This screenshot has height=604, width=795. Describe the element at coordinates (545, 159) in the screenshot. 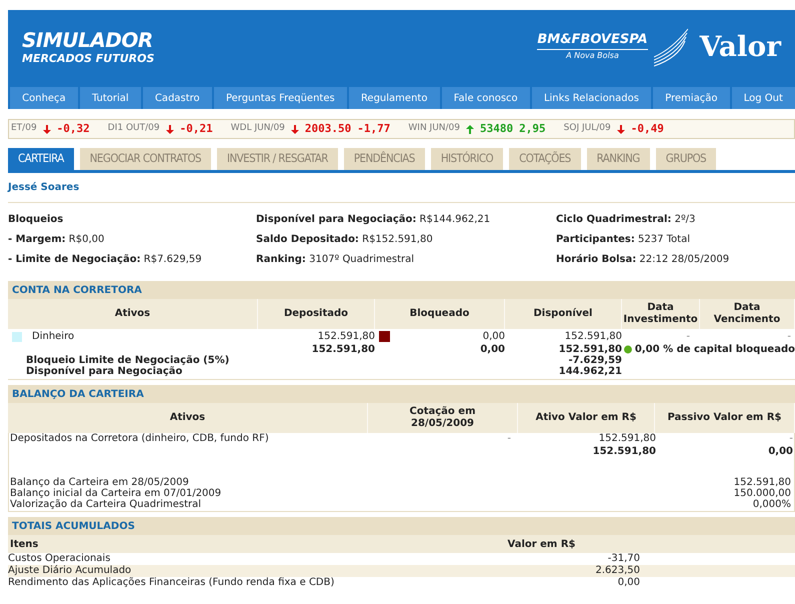

I see `tab: COTAÇÕES` at that location.